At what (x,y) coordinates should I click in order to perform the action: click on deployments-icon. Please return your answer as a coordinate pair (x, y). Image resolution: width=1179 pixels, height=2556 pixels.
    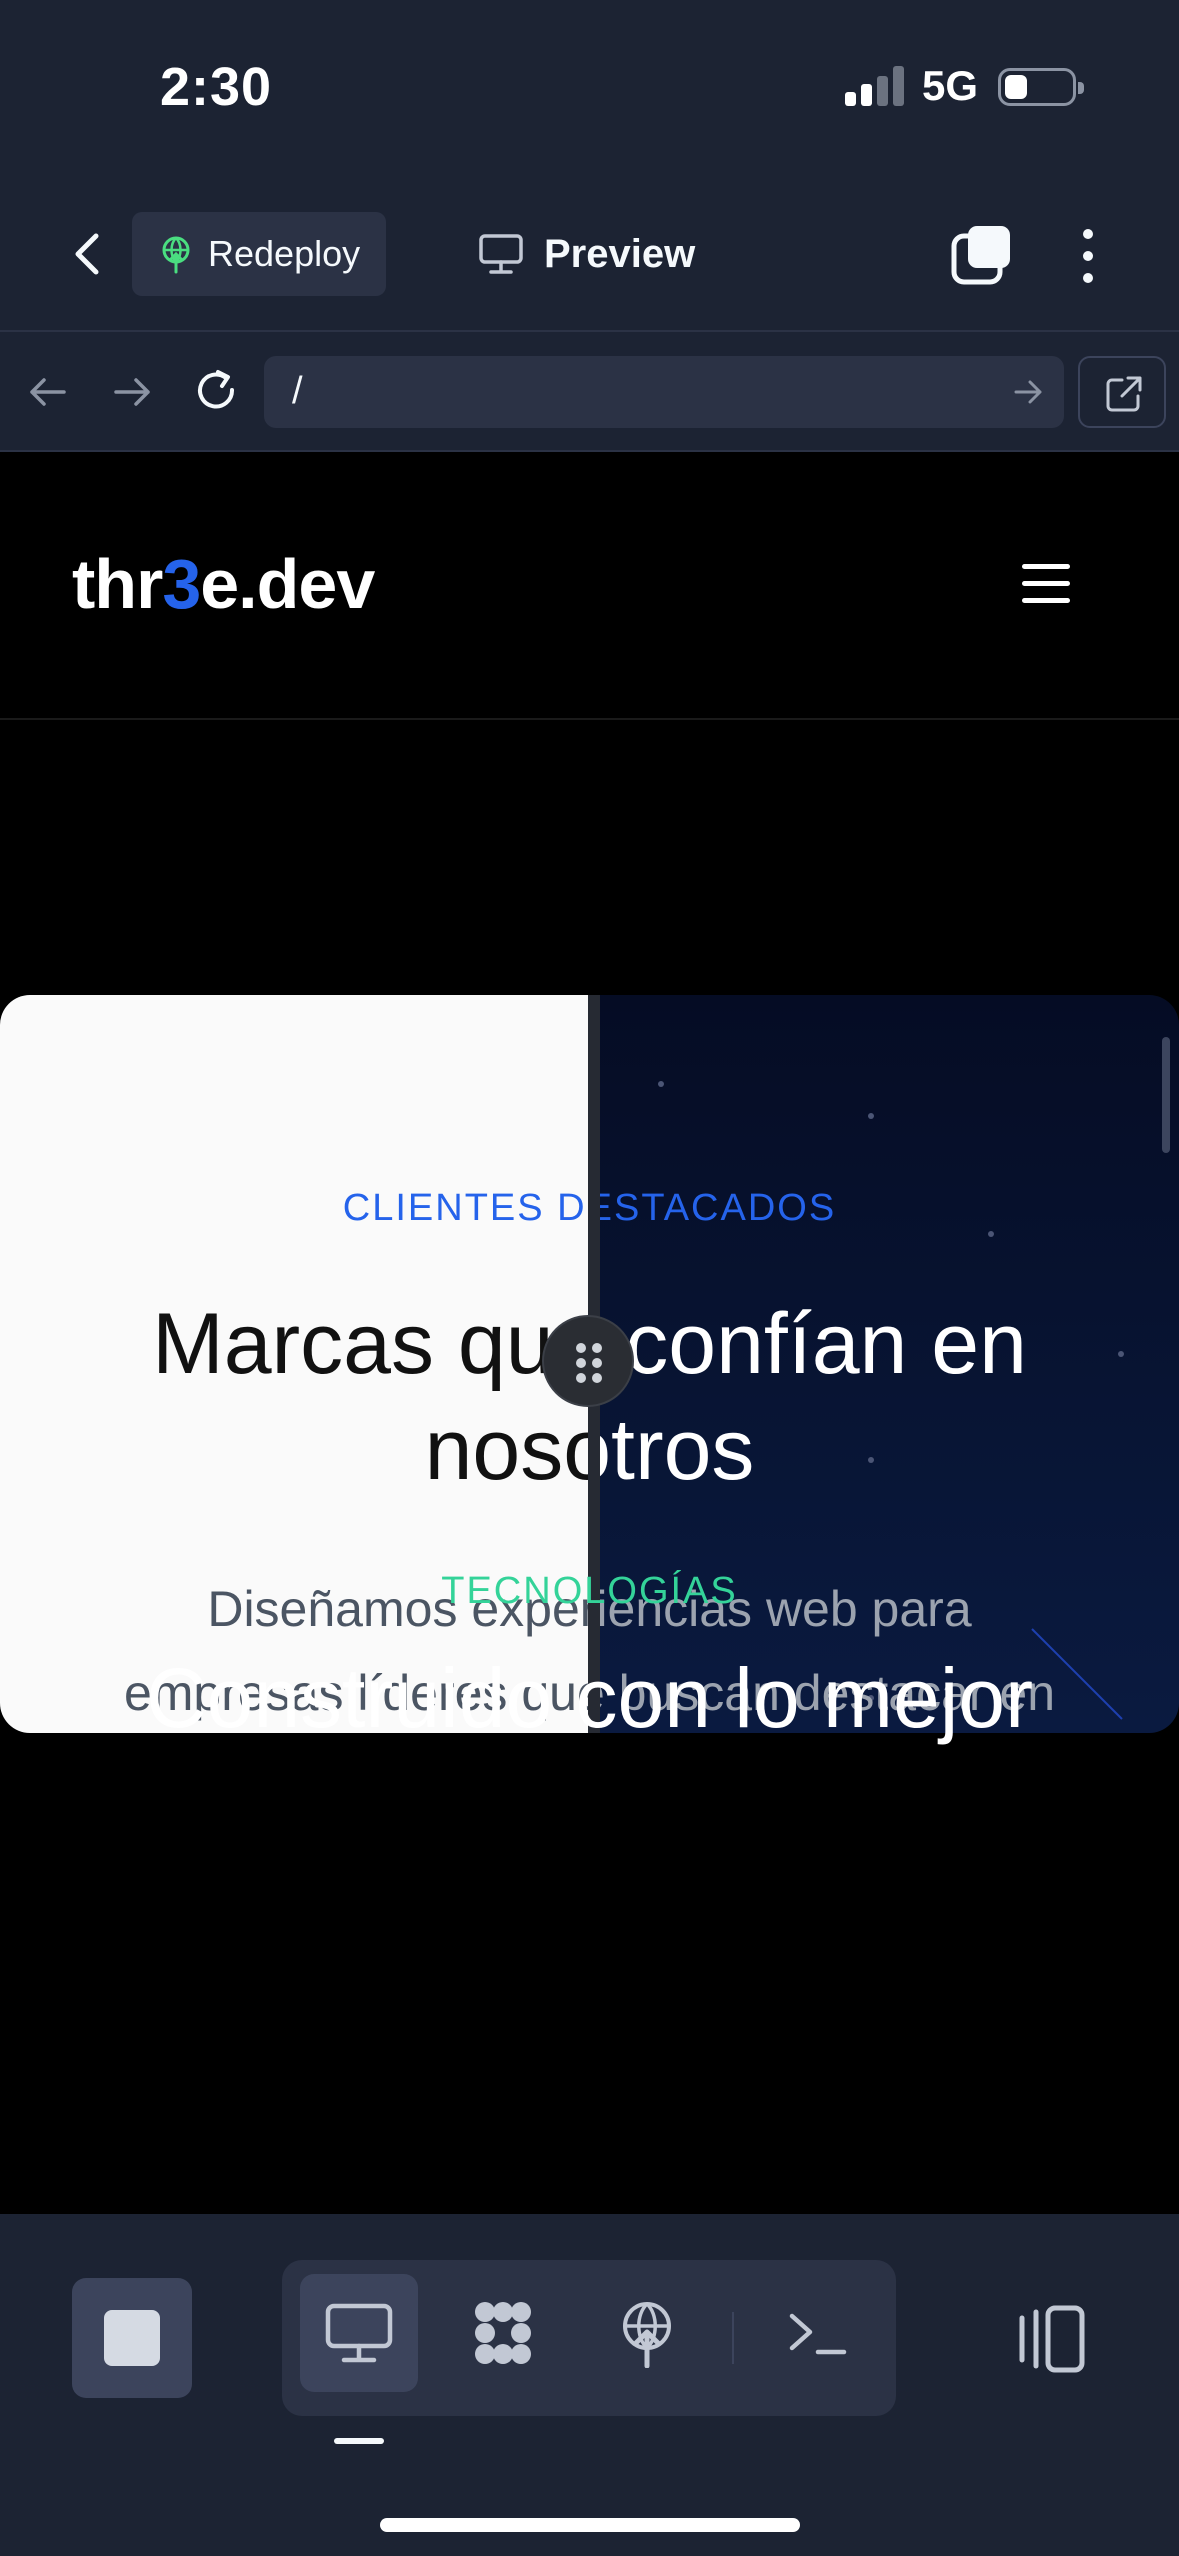
    Looking at the image, I should click on (647, 2335).